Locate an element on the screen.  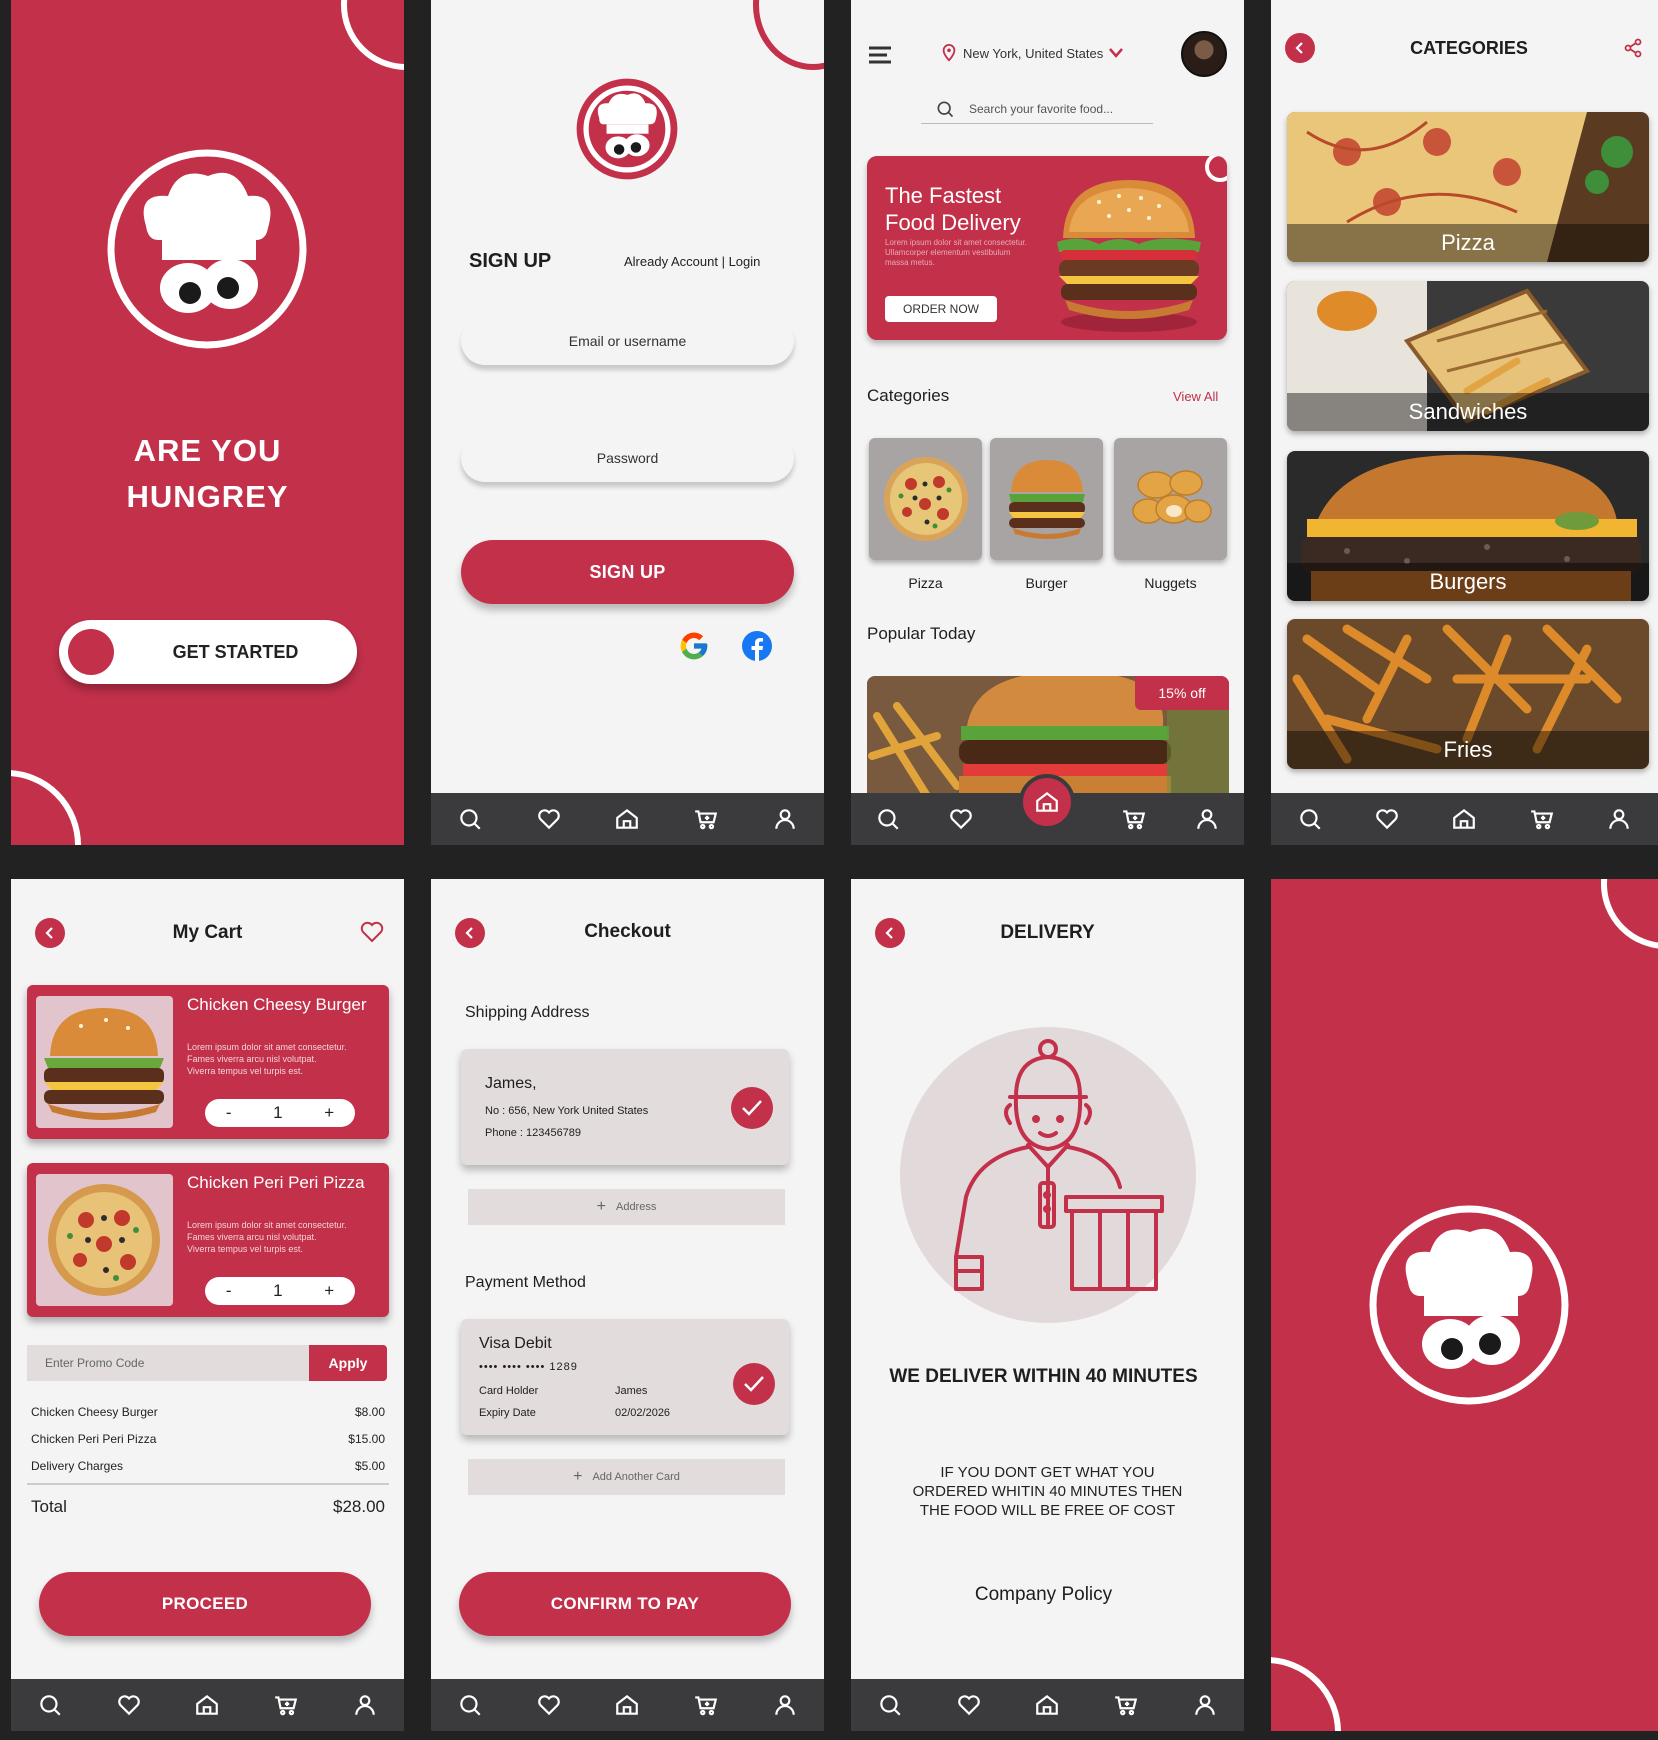
category-card-fries: Fries is located at coordinates (1468, 694).